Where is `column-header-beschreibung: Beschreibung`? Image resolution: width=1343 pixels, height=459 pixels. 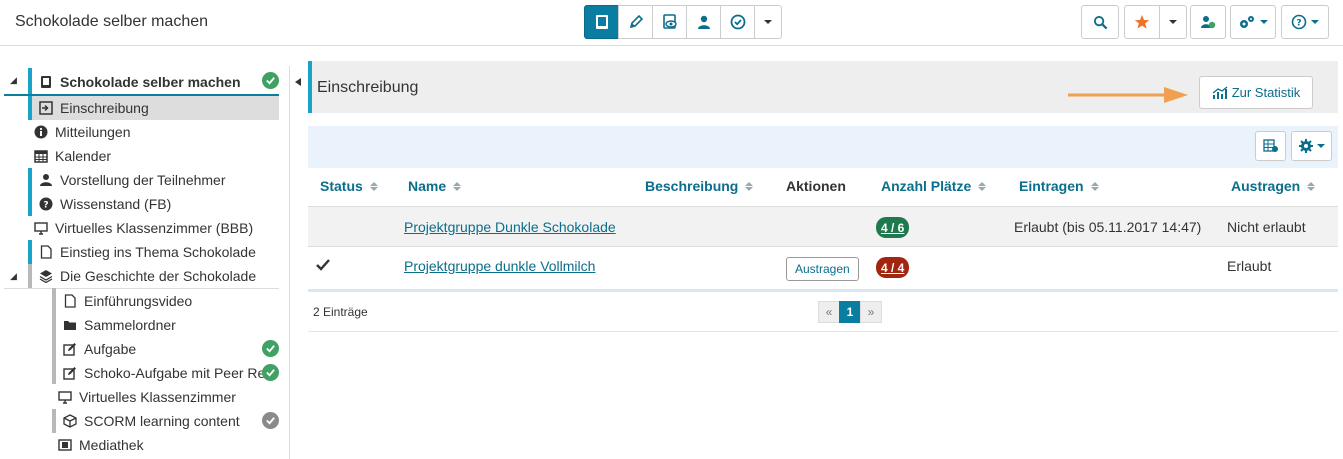 column-header-beschreibung: Beschreibung is located at coordinates (699, 186).